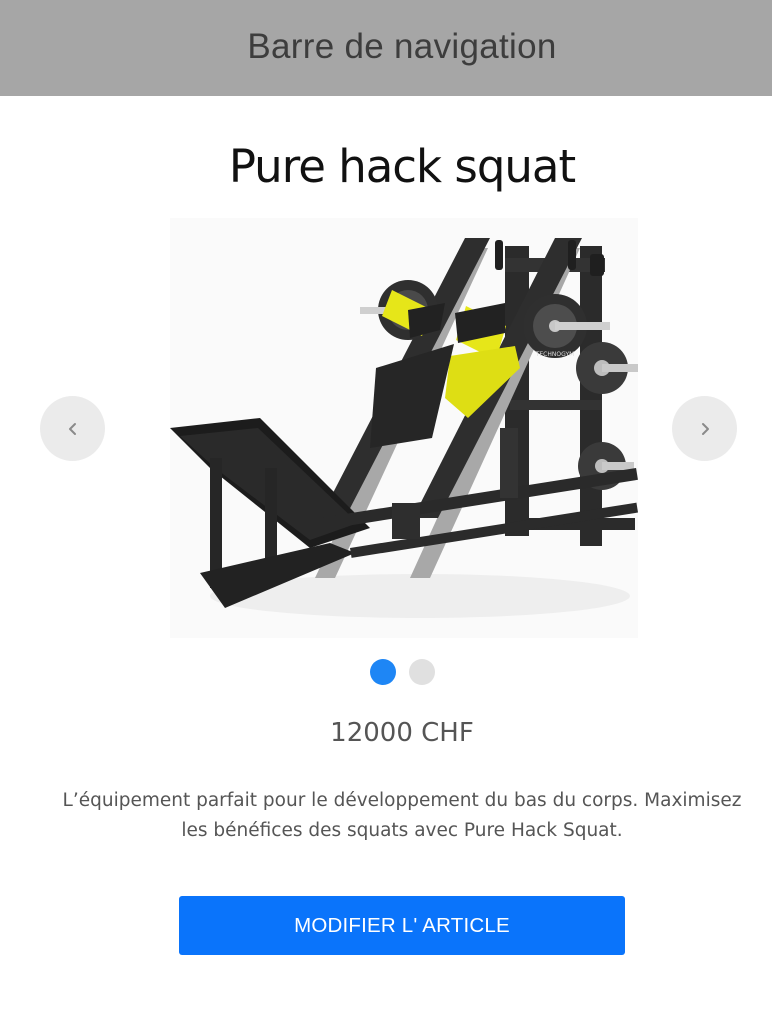  I want to click on chevron-right-icon, so click(705, 428).